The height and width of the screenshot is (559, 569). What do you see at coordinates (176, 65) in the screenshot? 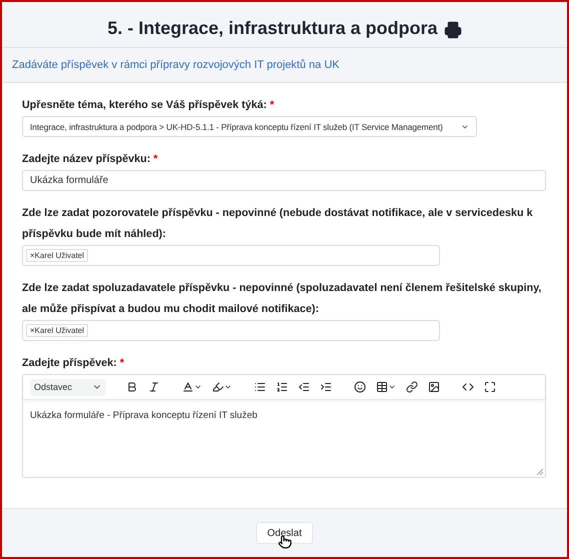
I see `notice-text: Zadáváte příspěvek v rámci přípravy rozvojových IT projektů na UK` at bounding box center [176, 65].